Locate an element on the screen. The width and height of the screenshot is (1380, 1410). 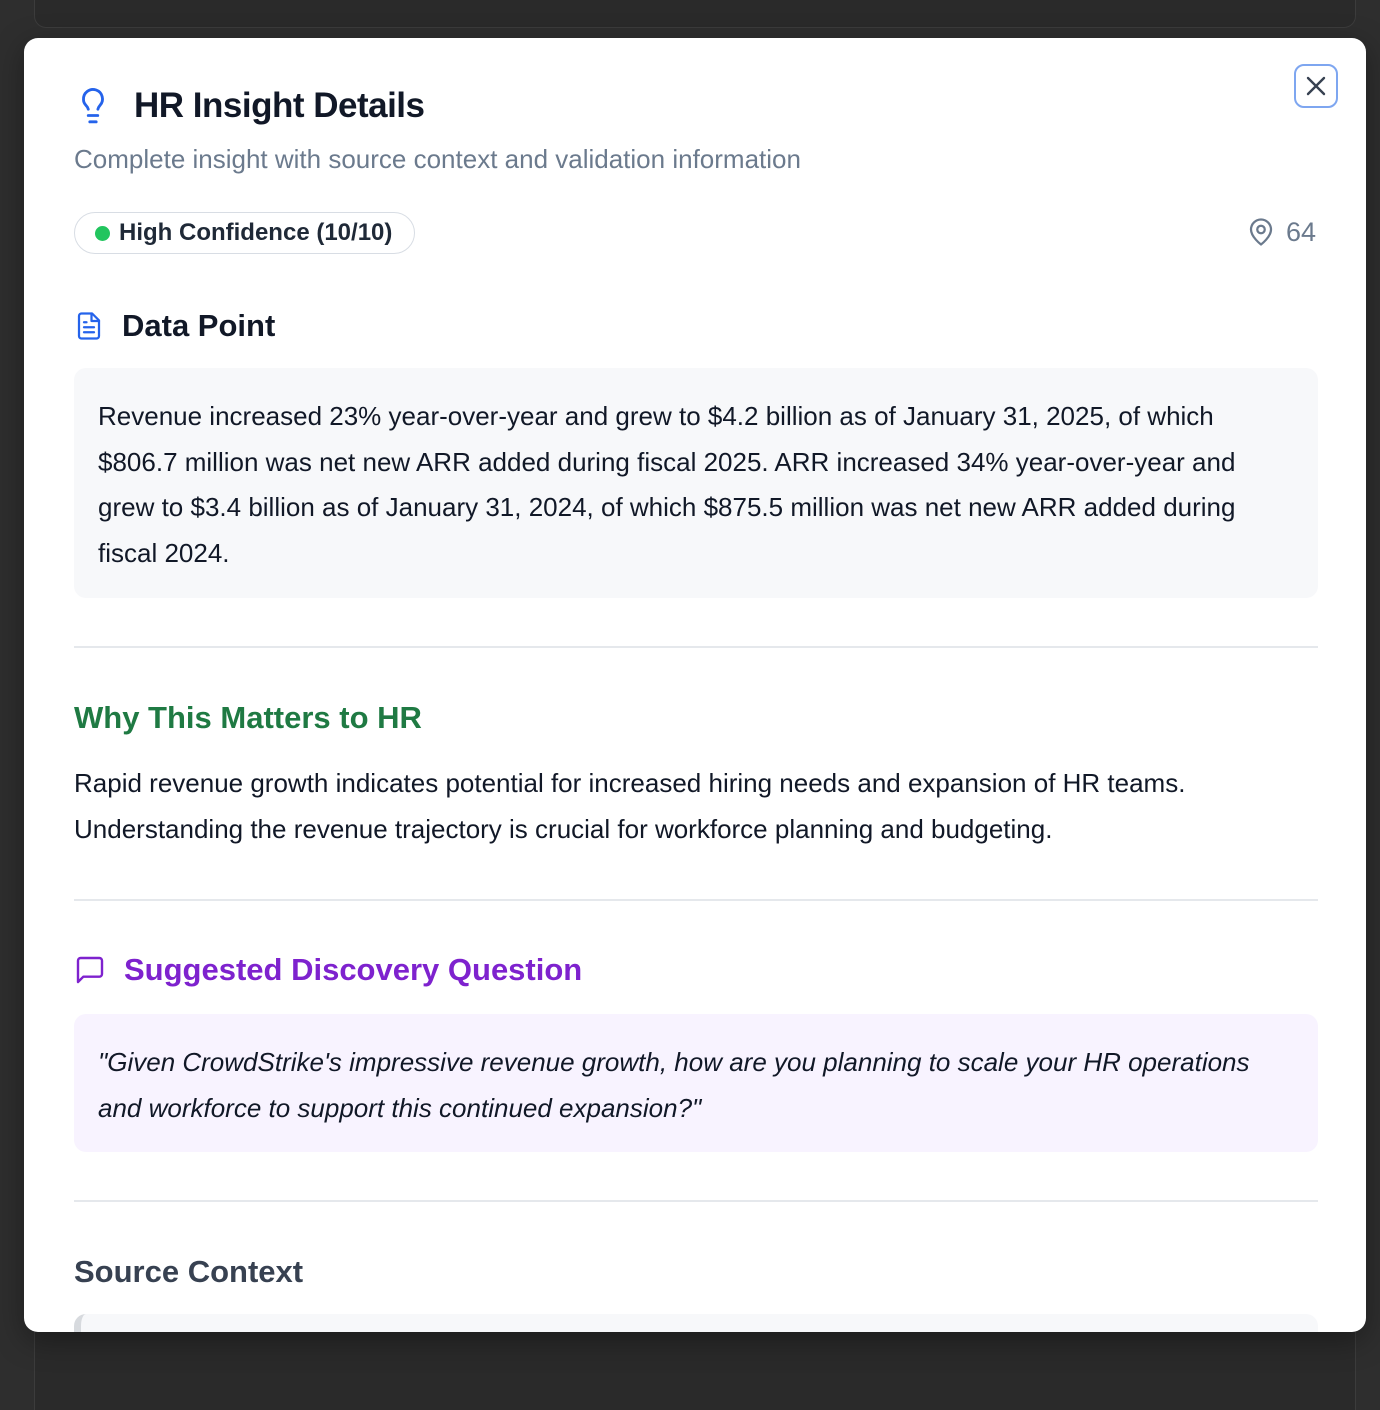
location-indicator: 64 is located at coordinates (1281, 232).